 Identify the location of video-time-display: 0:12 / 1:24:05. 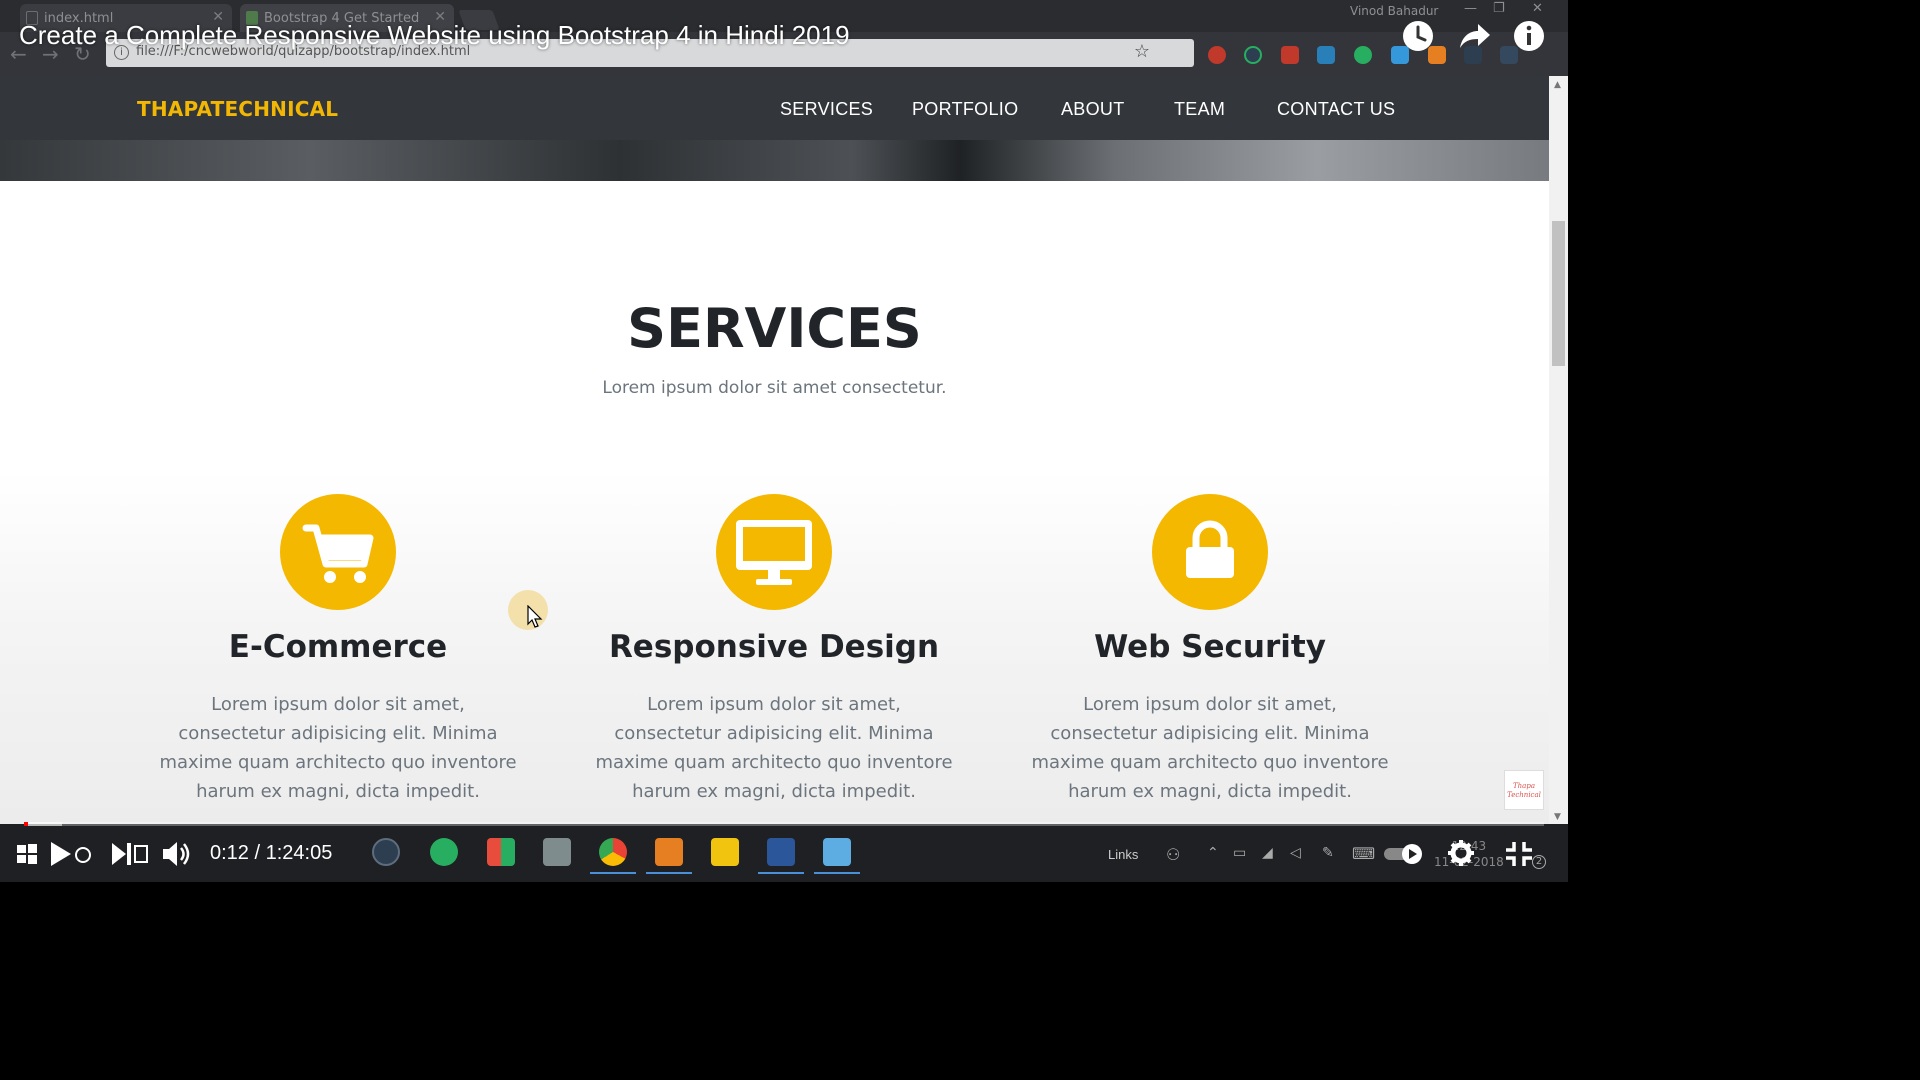
(271, 853).